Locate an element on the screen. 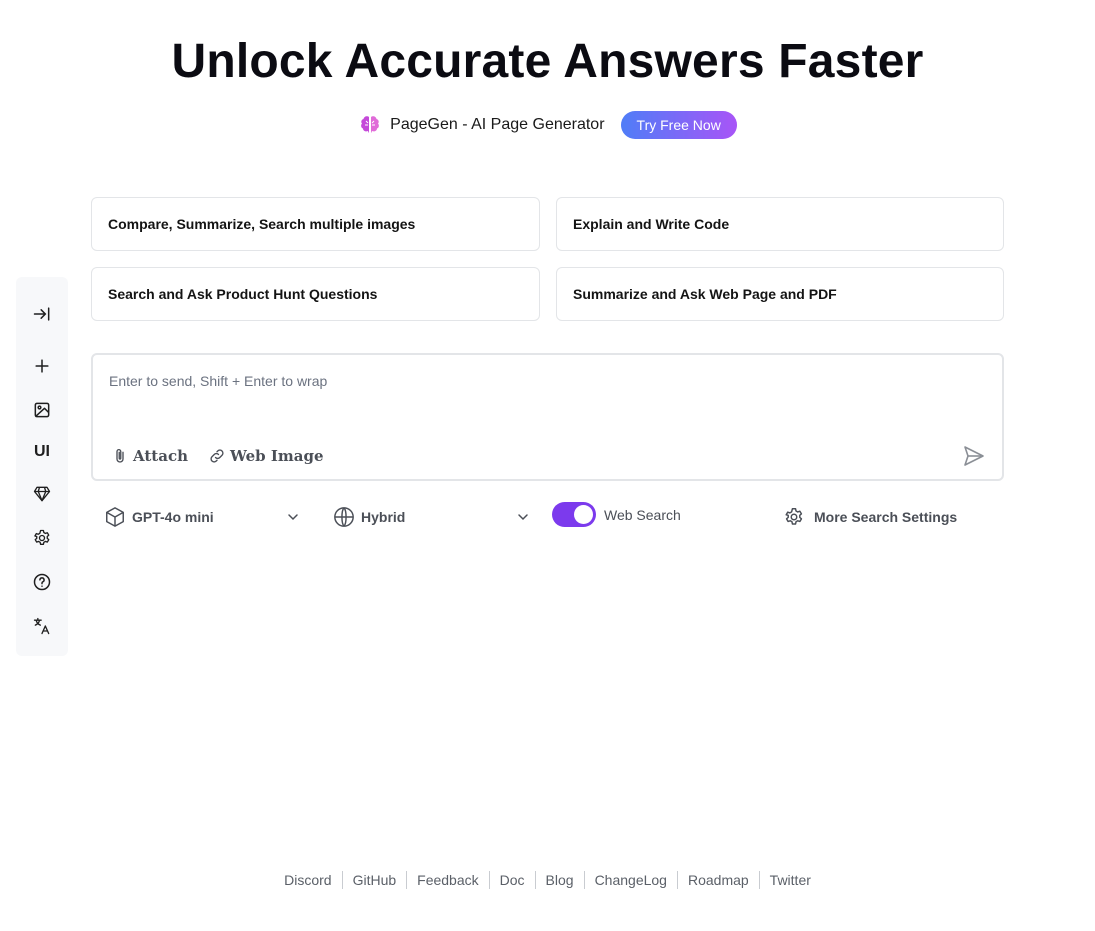 The height and width of the screenshot is (931, 1095). settings-button is located at coordinates (42, 538).